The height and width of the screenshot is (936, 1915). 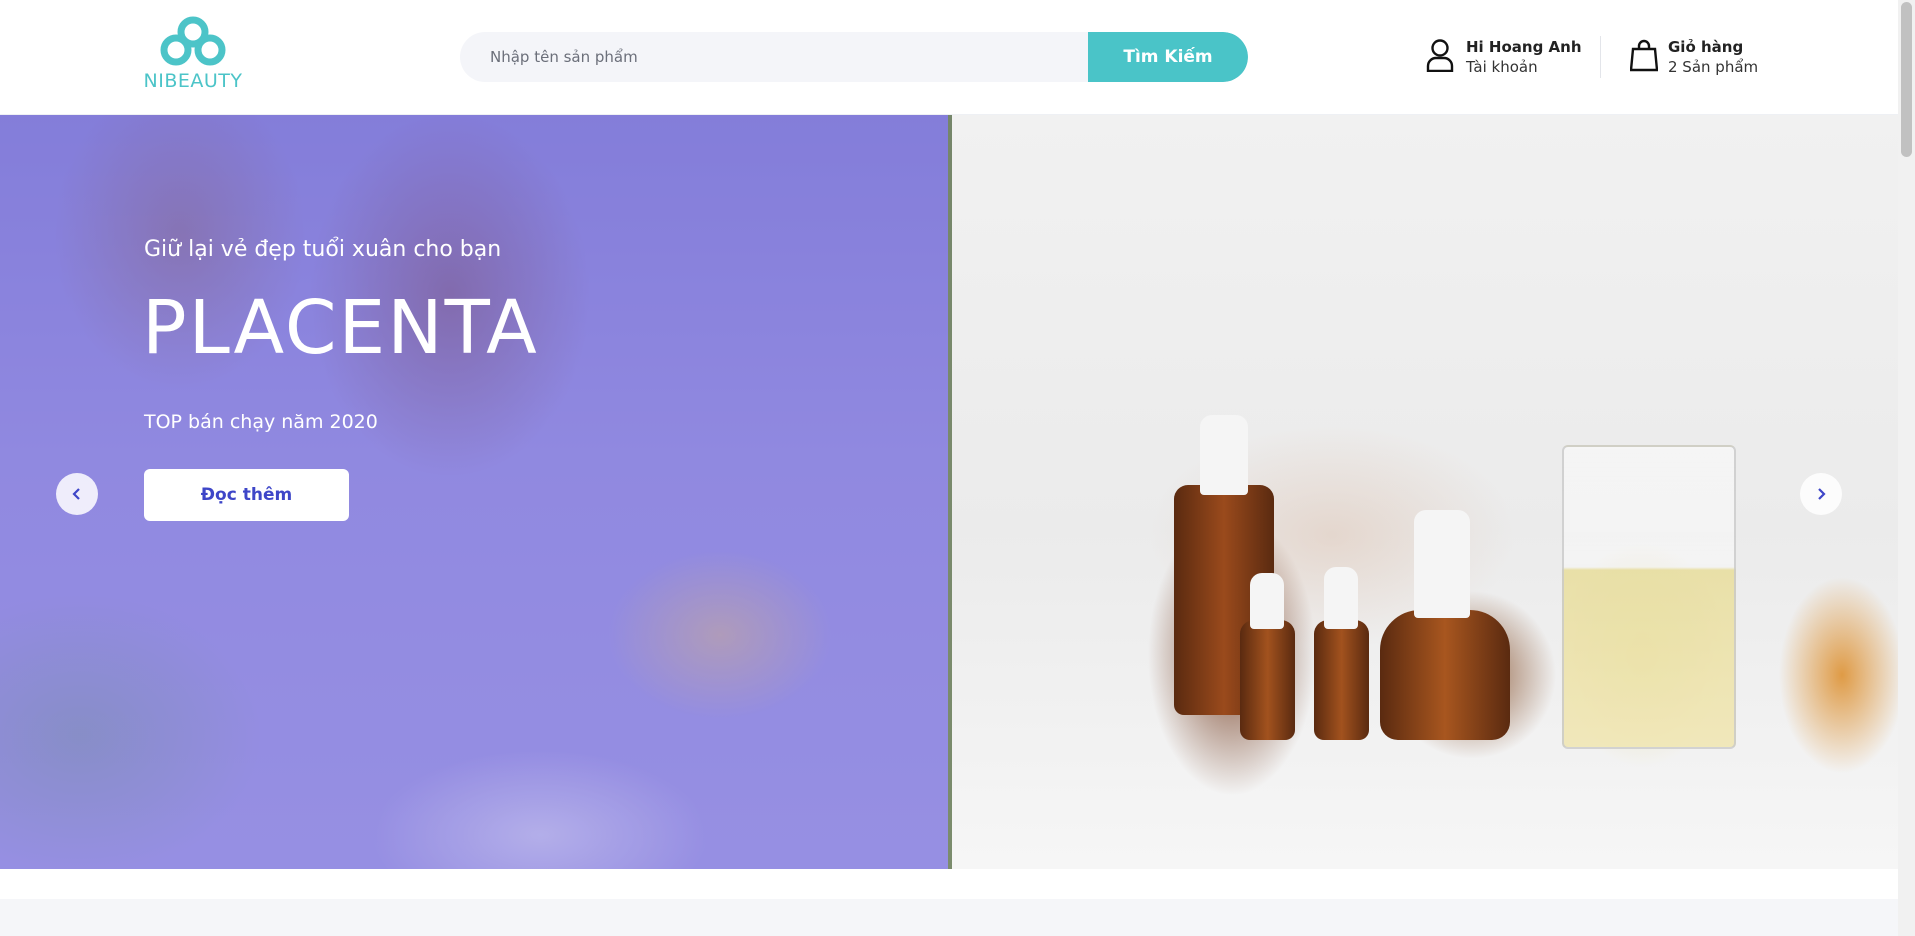 I want to click on user-icon, so click(x=1440, y=55).